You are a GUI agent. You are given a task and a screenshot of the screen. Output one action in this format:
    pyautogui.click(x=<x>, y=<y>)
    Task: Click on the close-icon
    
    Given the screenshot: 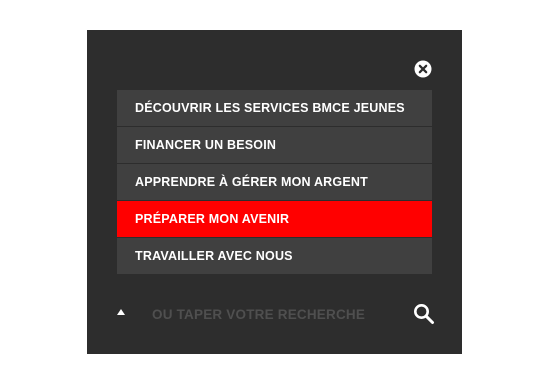 What is the action you would take?
    pyautogui.click(x=423, y=69)
    